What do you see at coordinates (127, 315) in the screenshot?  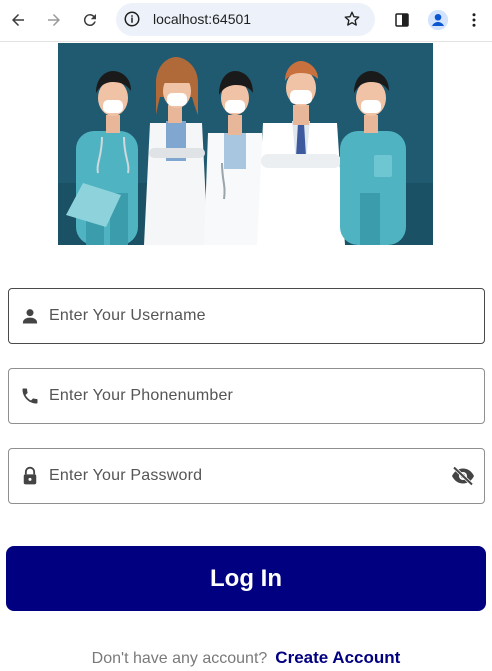 I see `username-placeholder: Enter Your Username` at bounding box center [127, 315].